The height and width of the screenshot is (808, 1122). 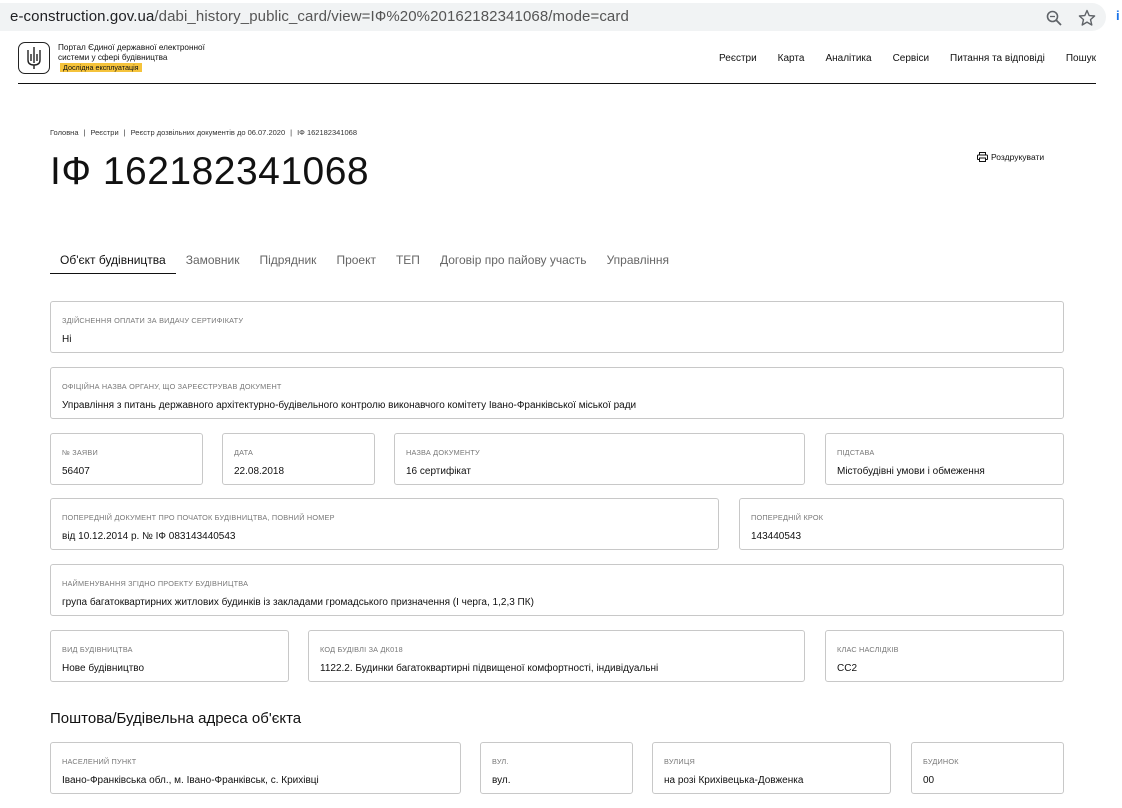 What do you see at coordinates (443, 452) in the screenshot?
I see `field-label: Назва документу` at bounding box center [443, 452].